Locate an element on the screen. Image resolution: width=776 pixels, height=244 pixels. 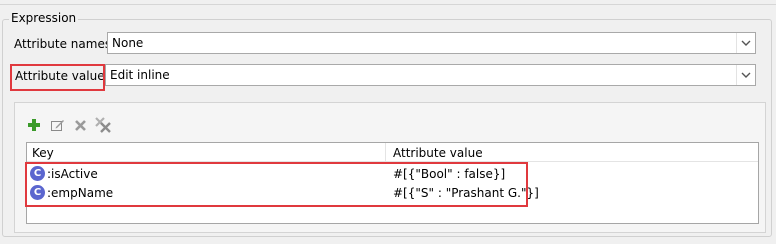
column-header-key: Key is located at coordinates (43, 153).